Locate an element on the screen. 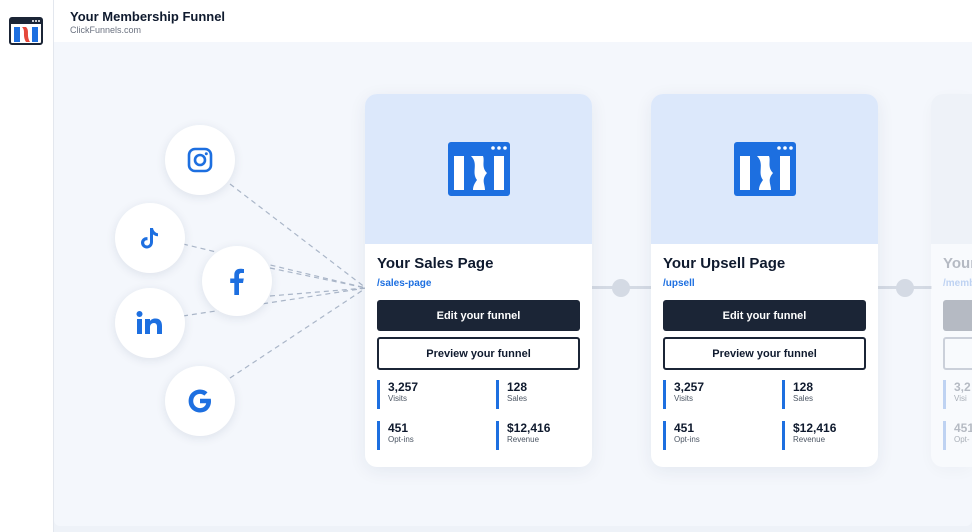 The image size is (972, 532). stat-visits: 3,2 Visi is located at coordinates (957, 394).